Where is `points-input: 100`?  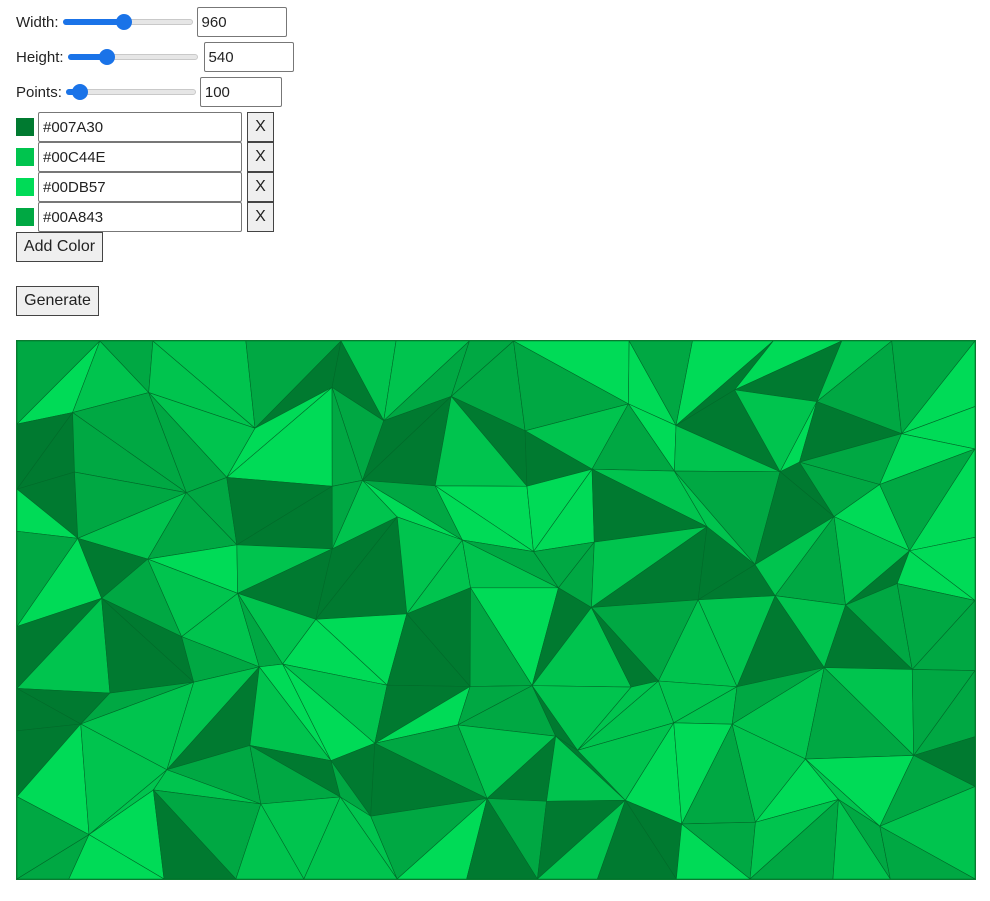
points-input: 100 is located at coordinates (240, 92).